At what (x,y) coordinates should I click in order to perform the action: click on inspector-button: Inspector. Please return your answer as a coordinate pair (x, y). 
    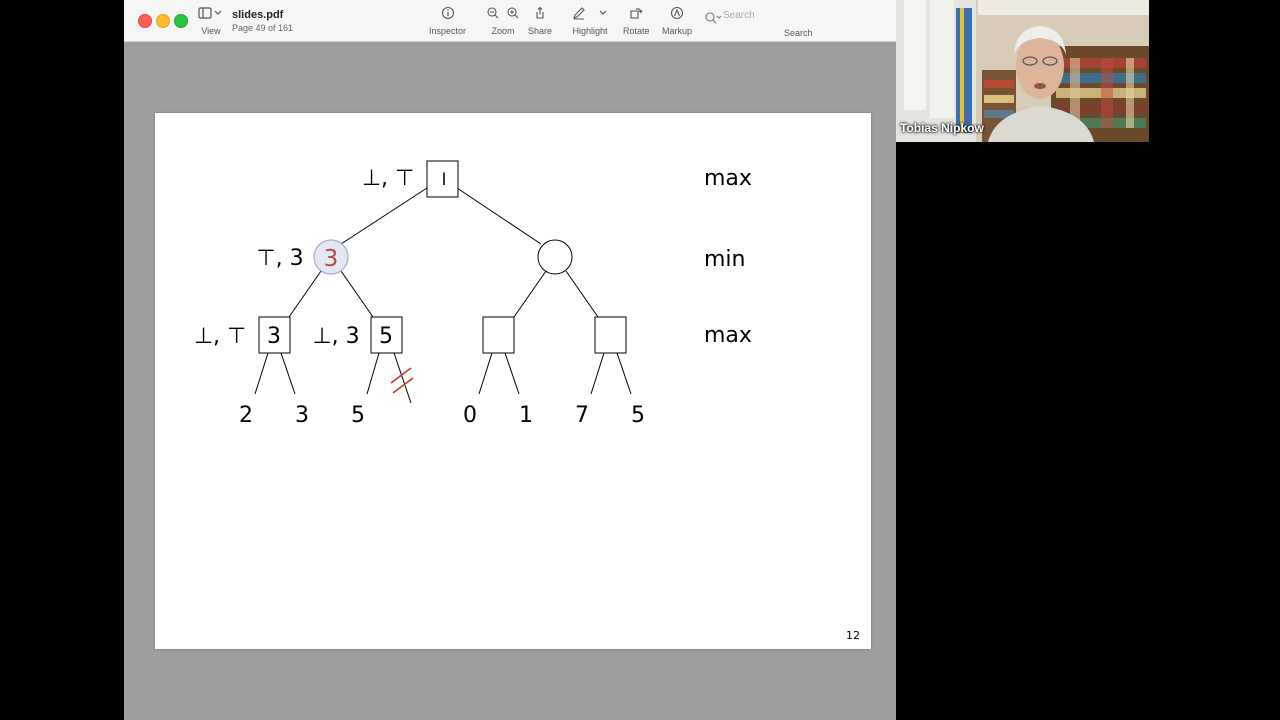
    Looking at the image, I should click on (447, 21).